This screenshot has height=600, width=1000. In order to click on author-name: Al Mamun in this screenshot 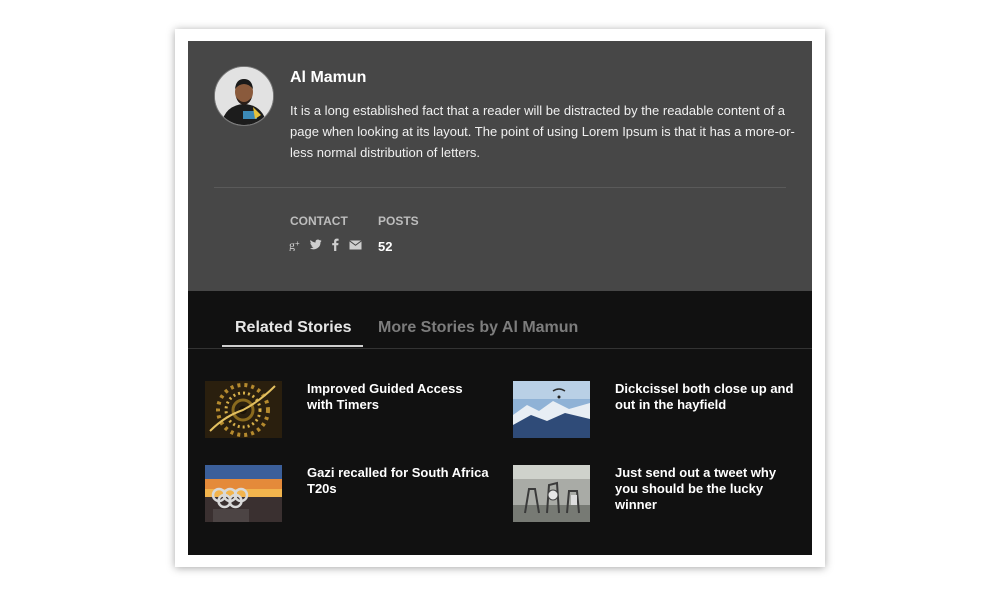, I will do `click(328, 78)`.